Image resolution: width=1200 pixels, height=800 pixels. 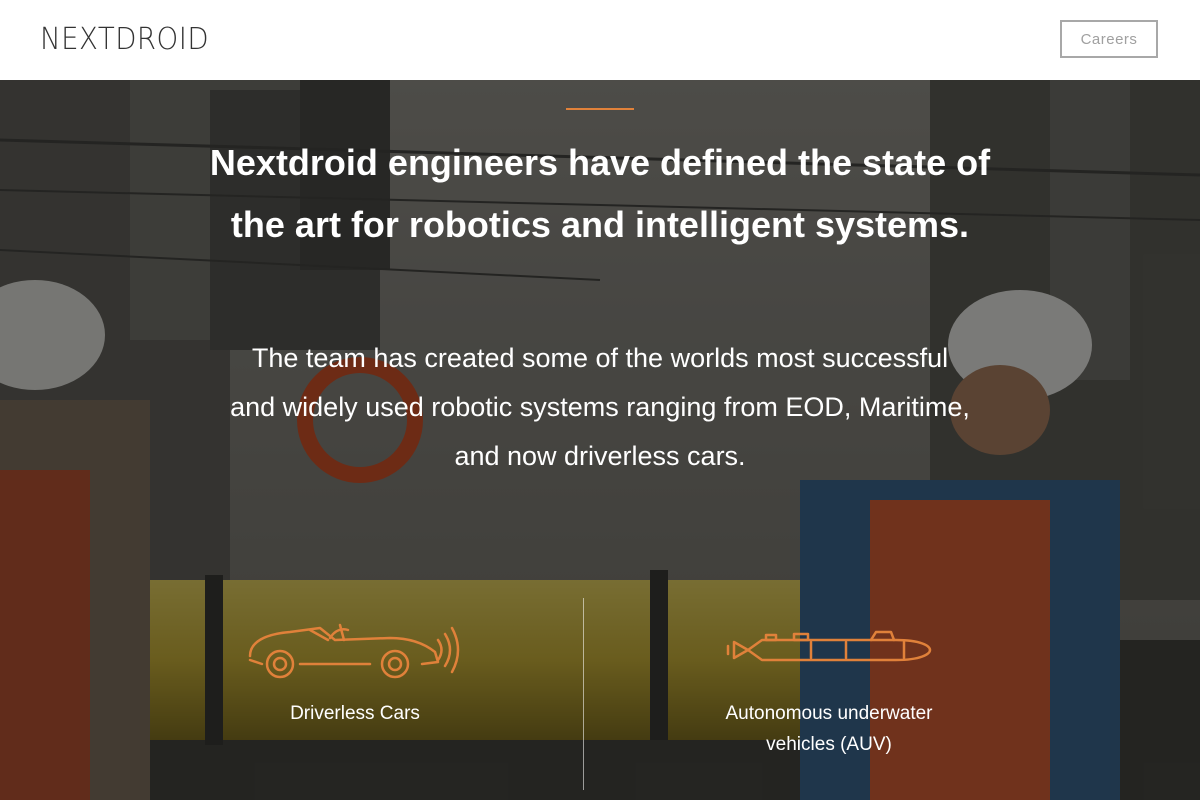 I want to click on feature-label-auv: Autonomous underwater vehicles (AUV), so click(x=829, y=729).